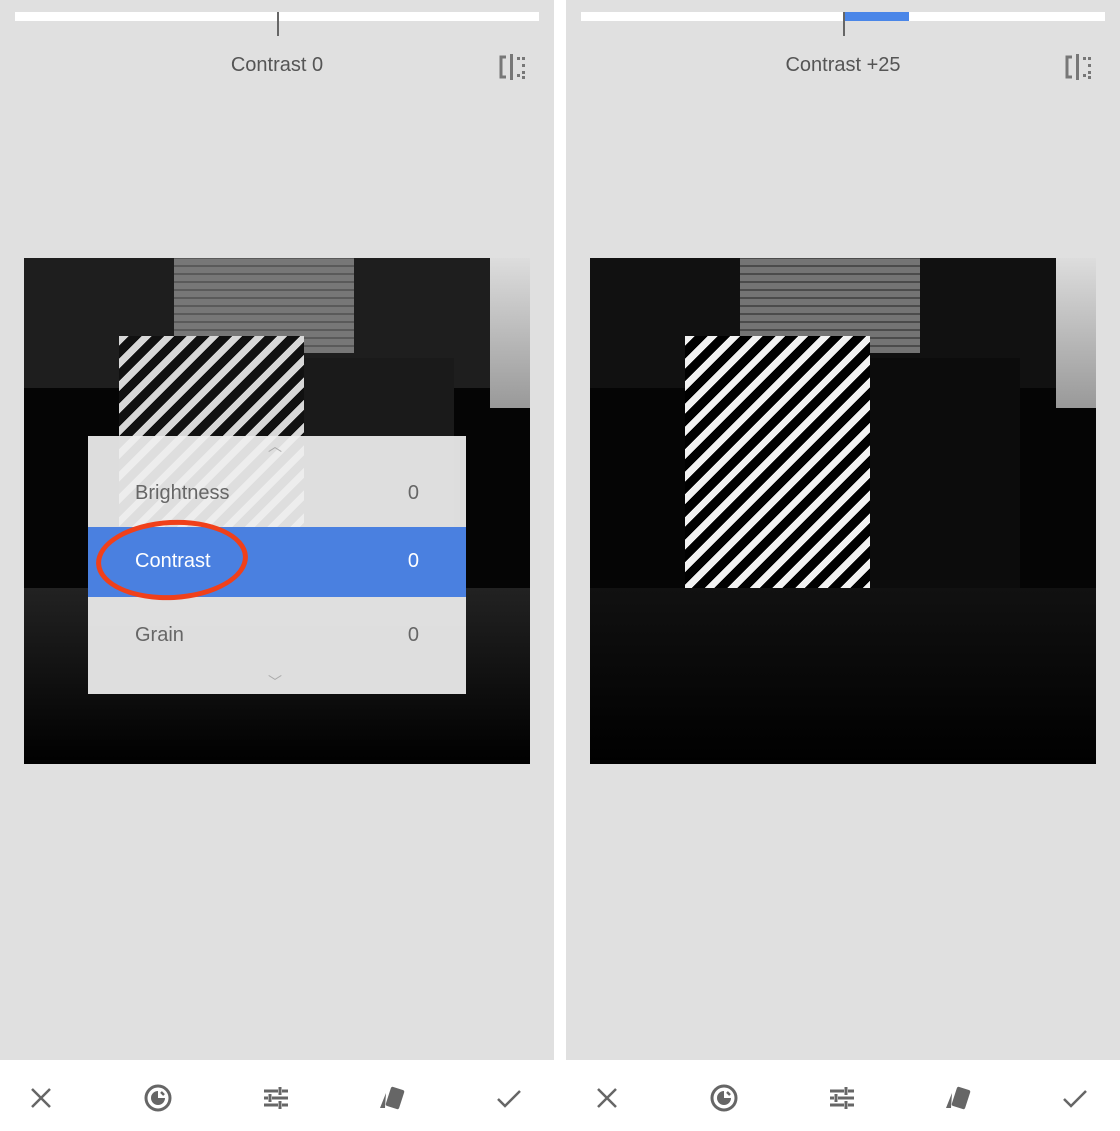  What do you see at coordinates (275, 682) in the screenshot?
I see `chevron-down-icon: ﹀` at bounding box center [275, 682].